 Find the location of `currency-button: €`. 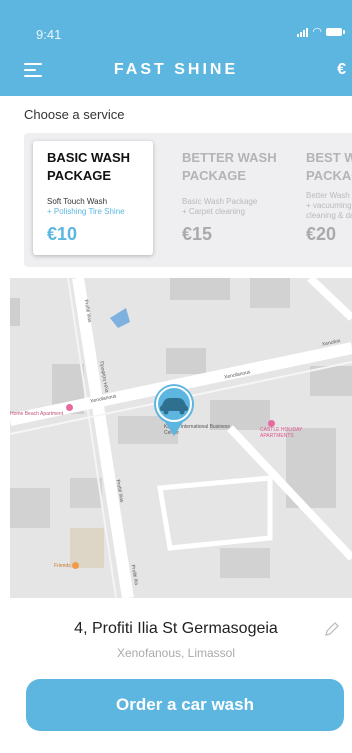

currency-button: € is located at coordinates (341, 70).